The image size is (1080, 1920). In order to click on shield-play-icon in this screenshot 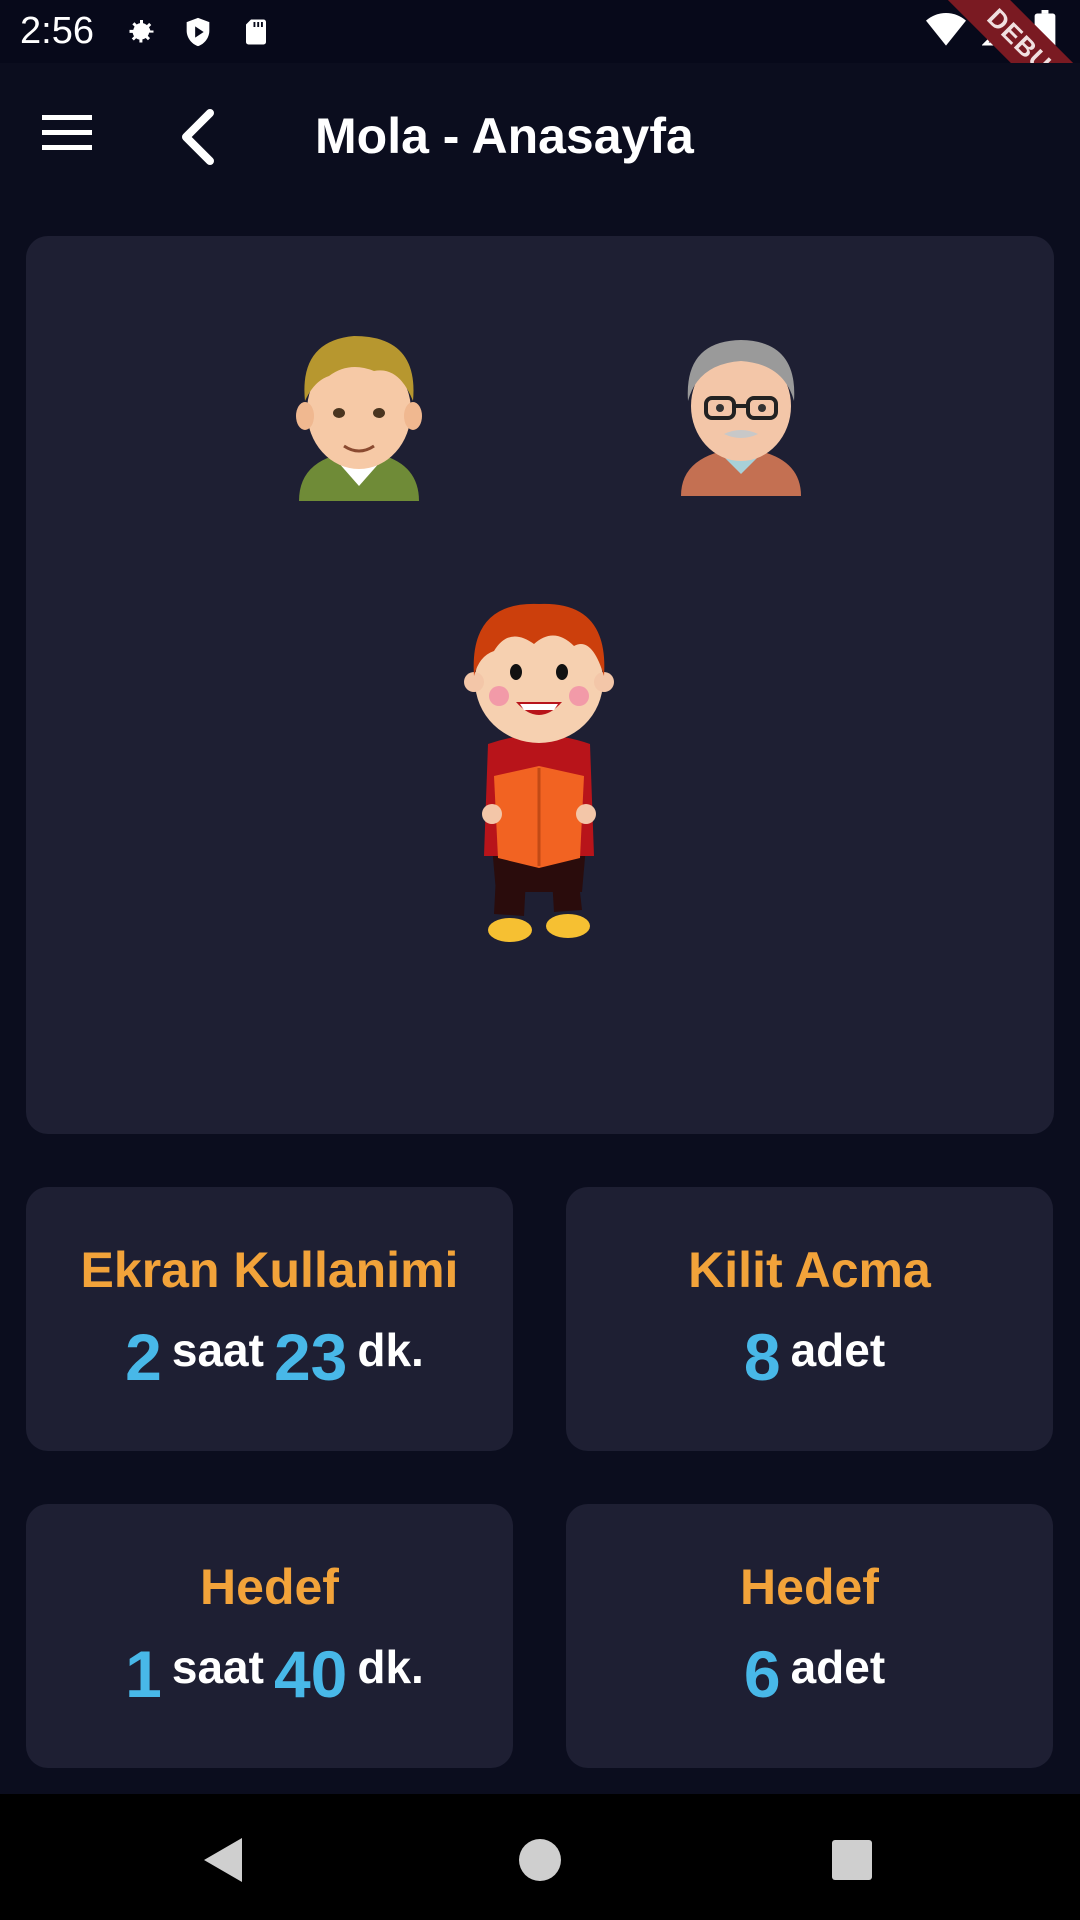, I will do `click(198, 32)`.